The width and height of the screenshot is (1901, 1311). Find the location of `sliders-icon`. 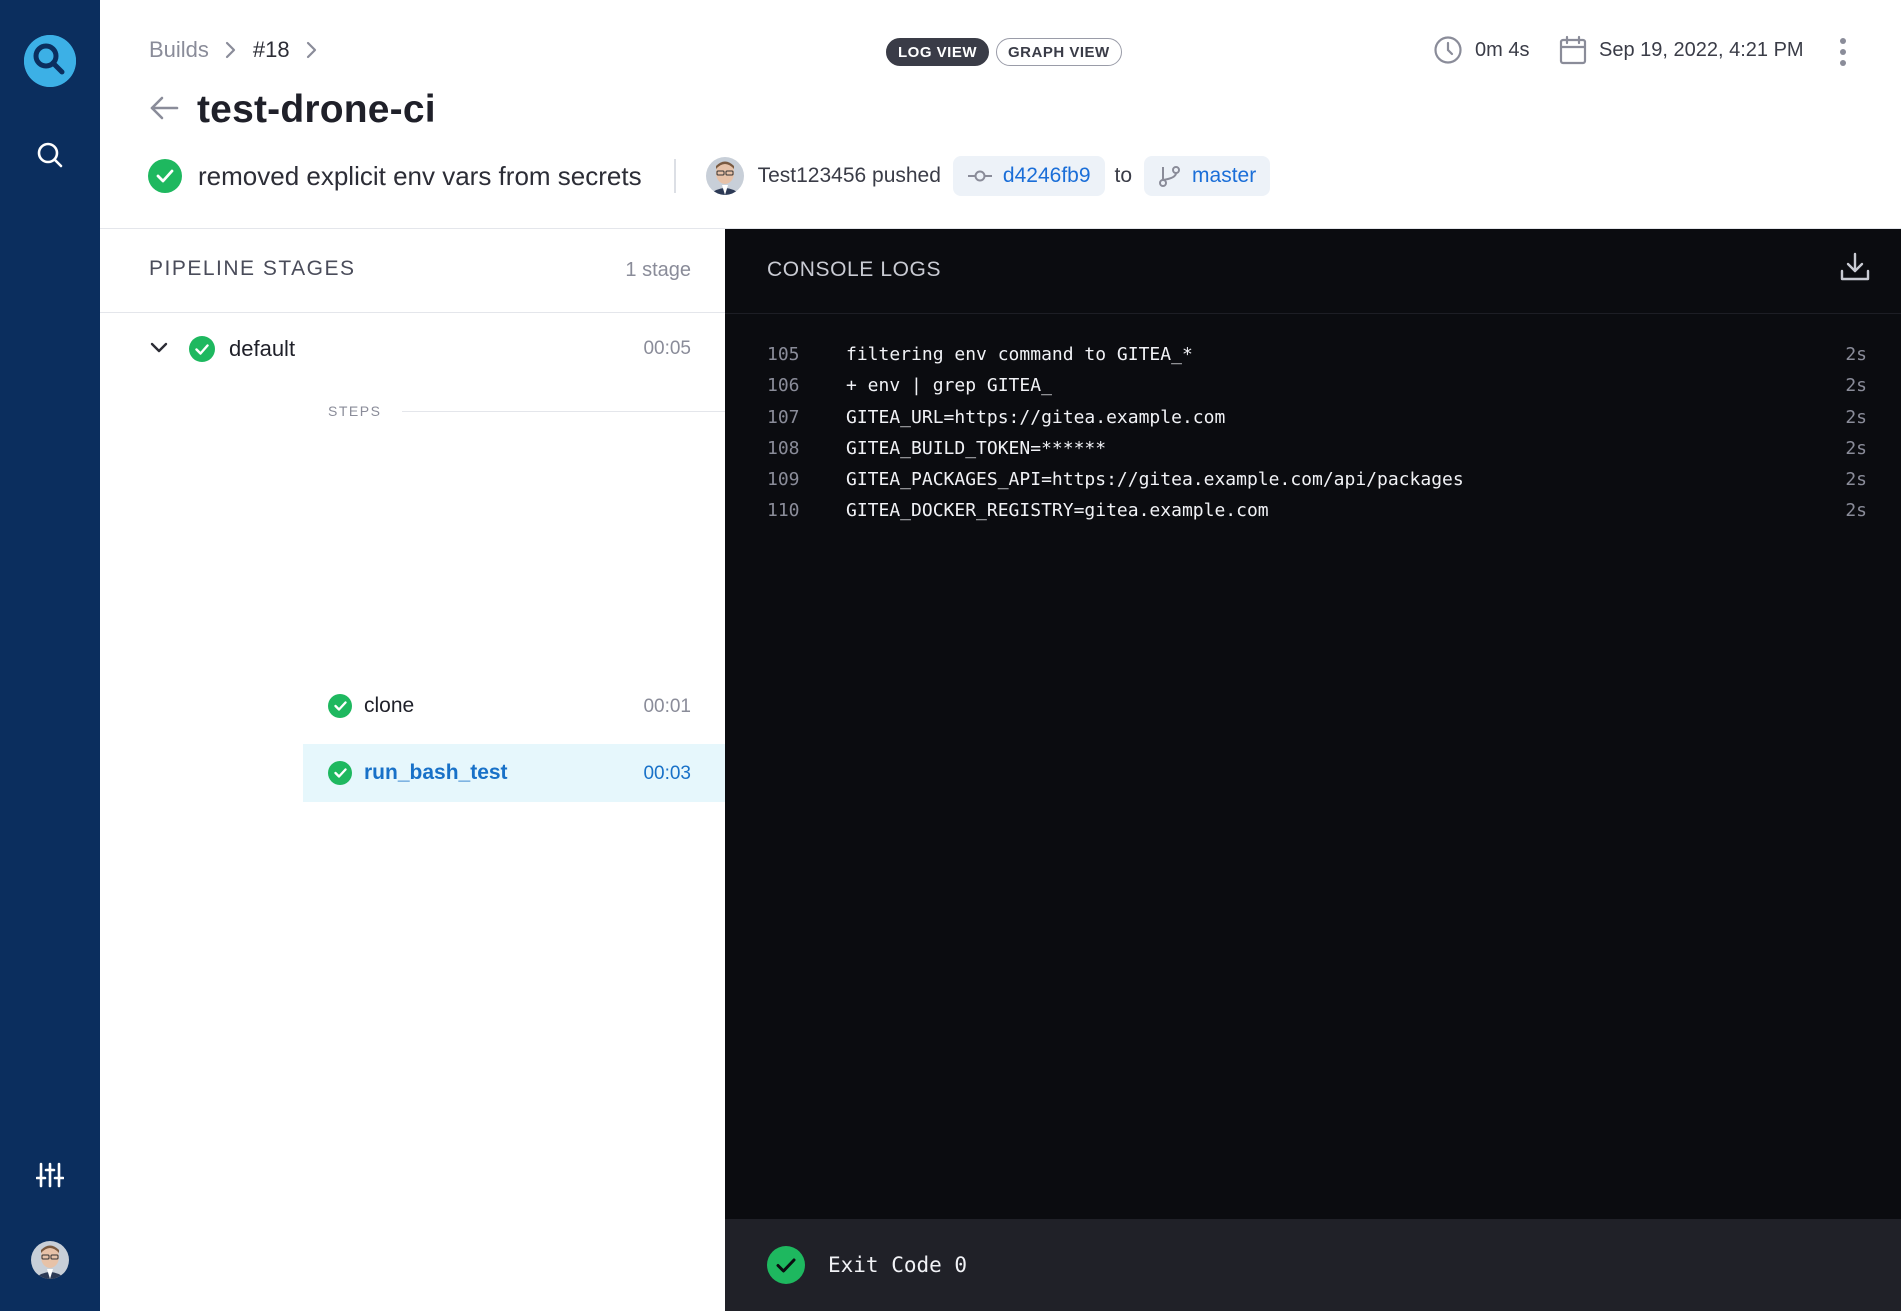

sliders-icon is located at coordinates (50, 1175).